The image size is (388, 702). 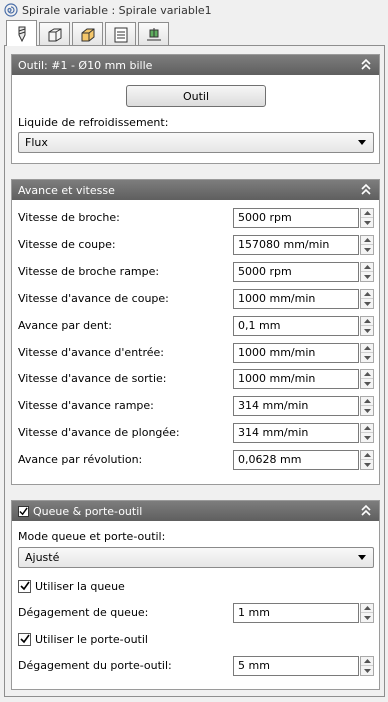 What do you see at coordinates (196, 379) in the screenshot?
I see `feed-field-row: Vitesse d'avance de sortie: 1000 mm/min` at bounding box center [196, 379].